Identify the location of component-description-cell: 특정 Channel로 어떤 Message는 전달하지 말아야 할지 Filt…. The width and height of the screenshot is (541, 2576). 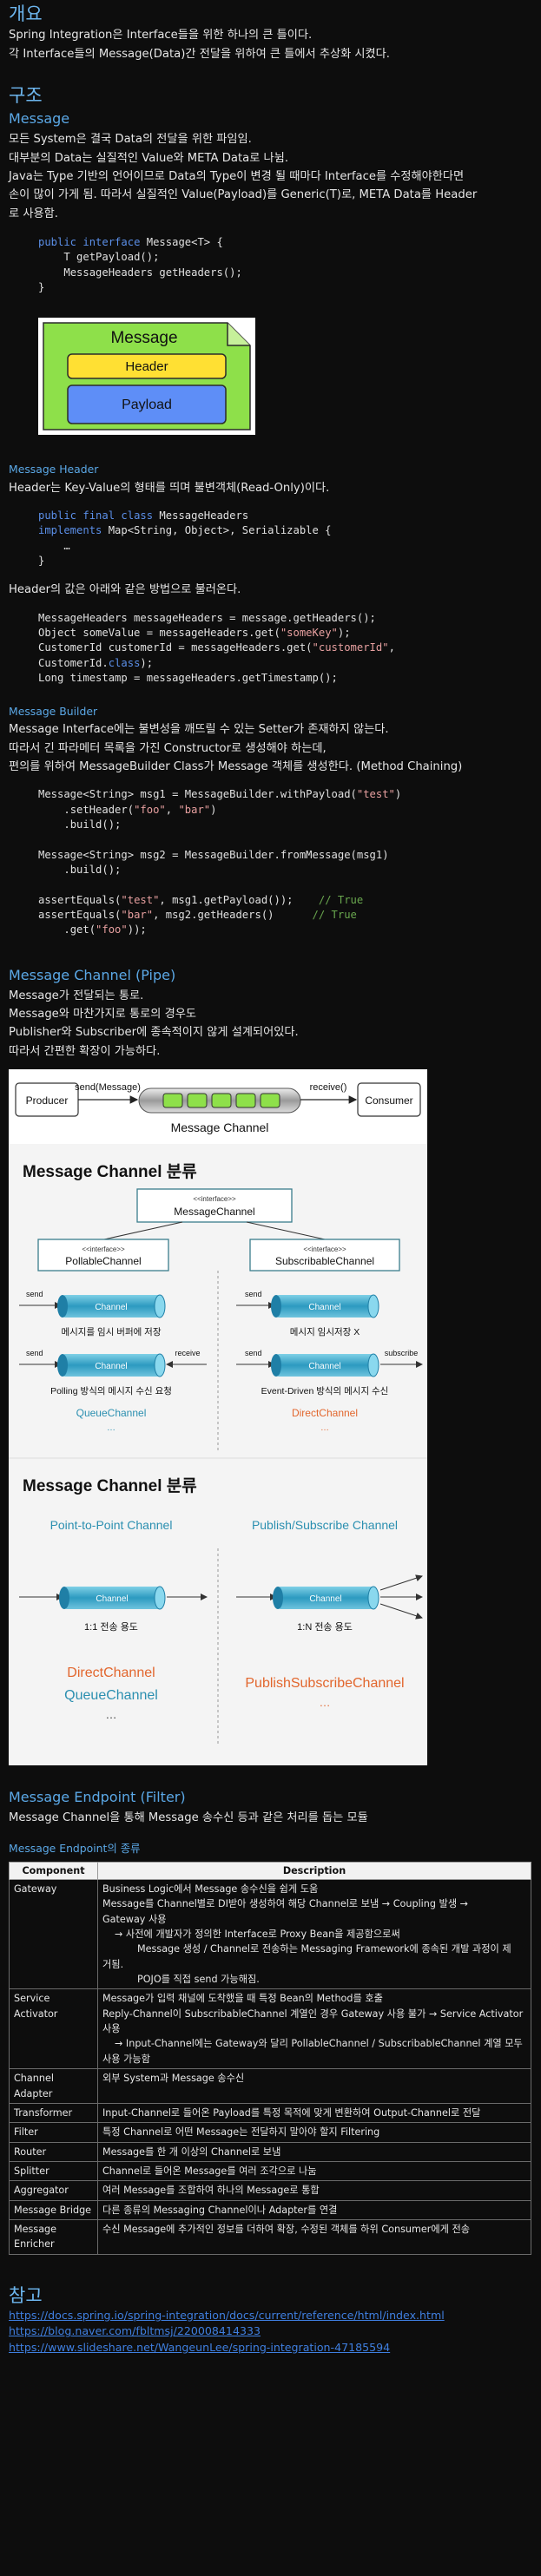
(314, 2132).